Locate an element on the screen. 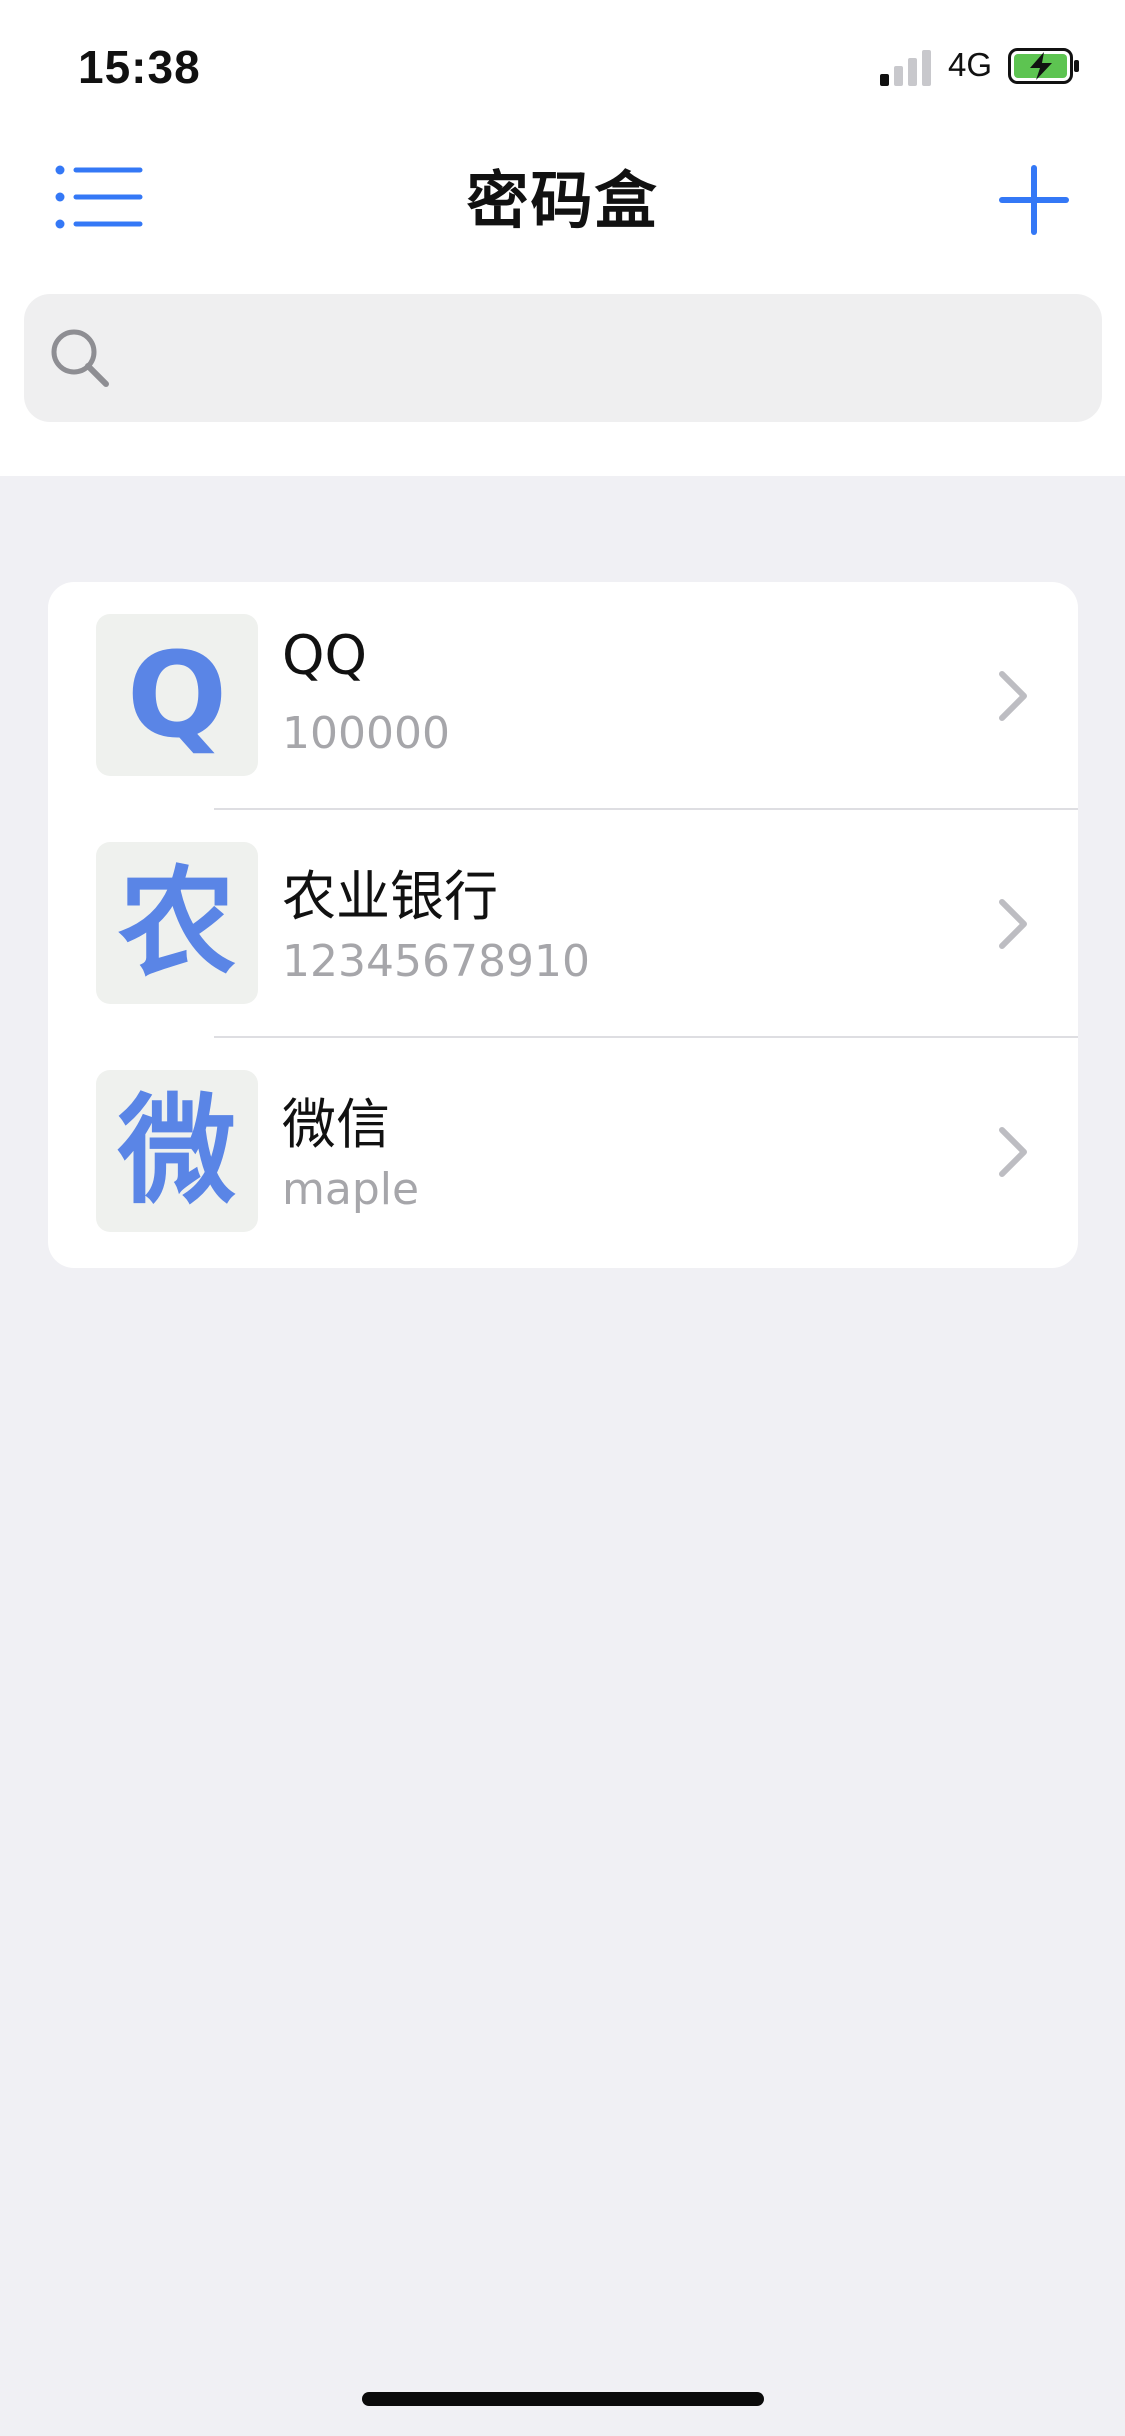  search-input is located at coordinates (600, 359).